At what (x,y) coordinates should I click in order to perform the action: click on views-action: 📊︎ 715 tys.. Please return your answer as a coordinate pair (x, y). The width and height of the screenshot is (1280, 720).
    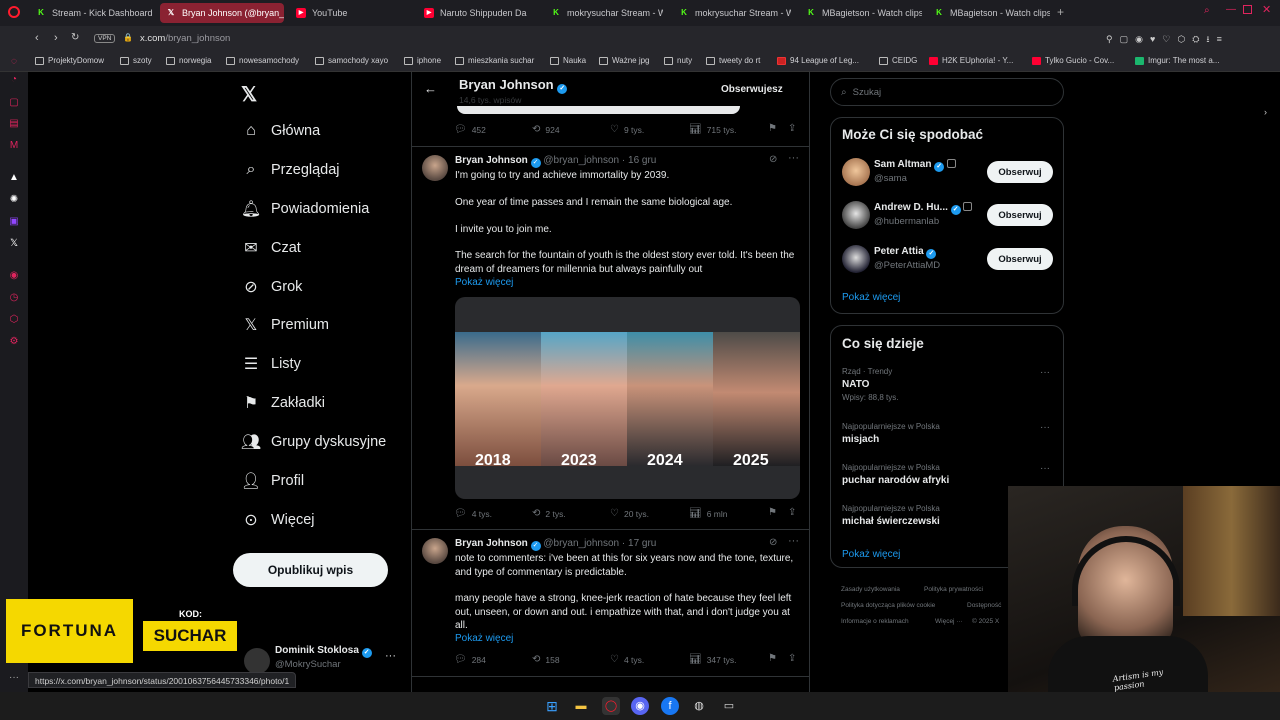
    Looking at the image, I should click on (712, 129).